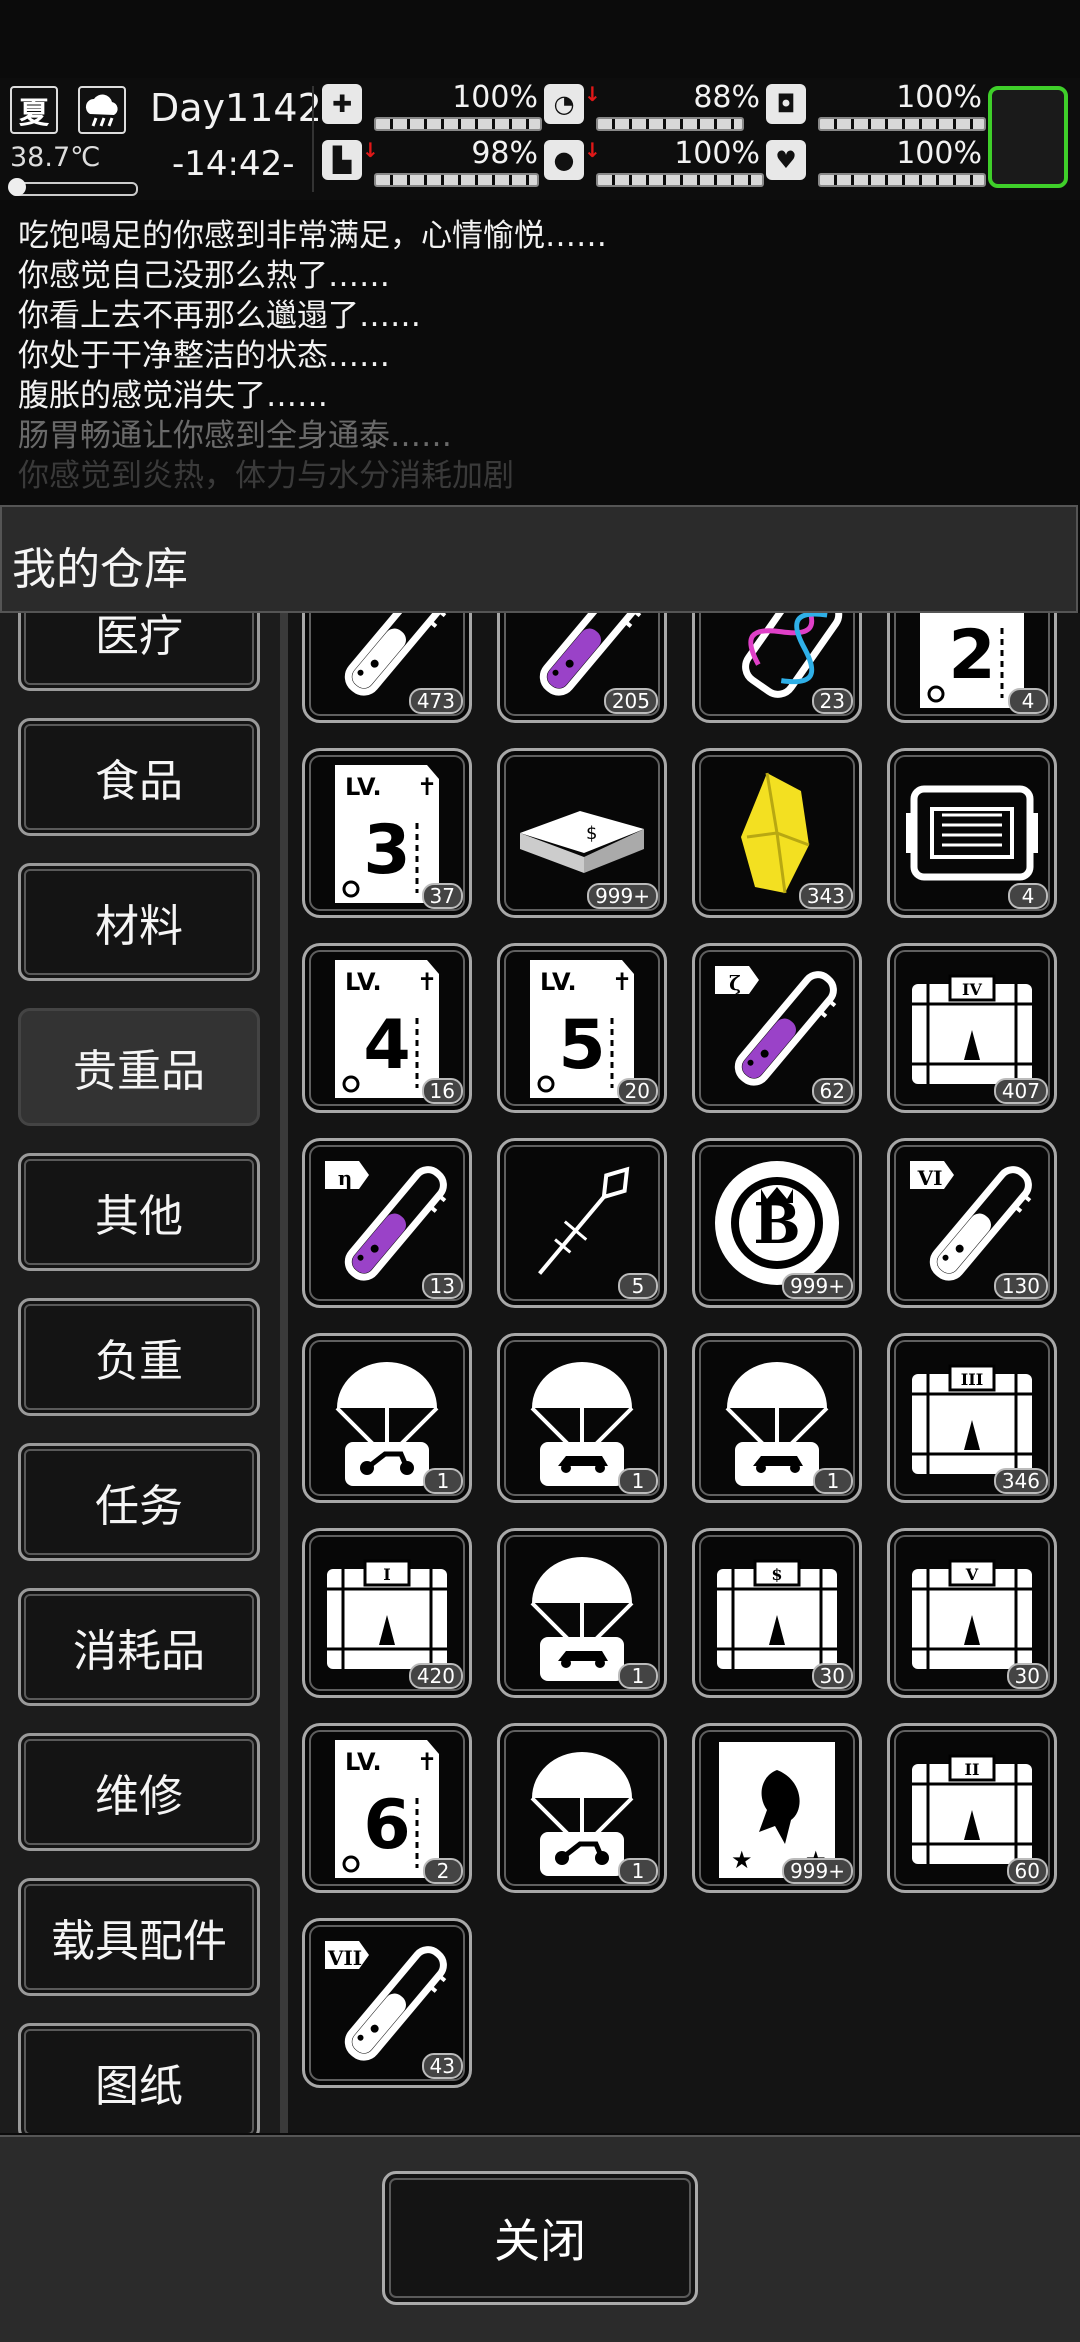 The width and height of the screenshot is (1080, 2342). Describe the element at coordinates (972, 1769) in the screenshot. I see `svg-text: II` at that location.